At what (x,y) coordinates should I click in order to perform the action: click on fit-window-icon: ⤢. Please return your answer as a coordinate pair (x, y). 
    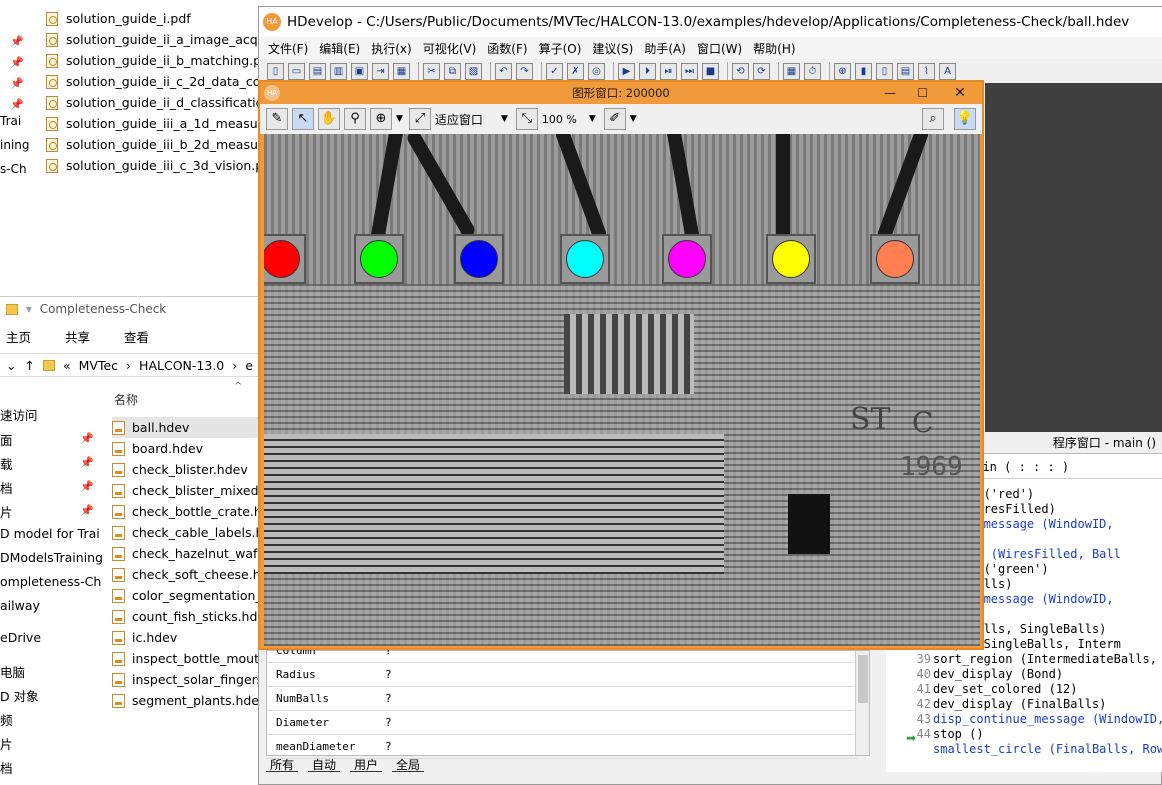
    Looking at the image, I should click on (419, 119).